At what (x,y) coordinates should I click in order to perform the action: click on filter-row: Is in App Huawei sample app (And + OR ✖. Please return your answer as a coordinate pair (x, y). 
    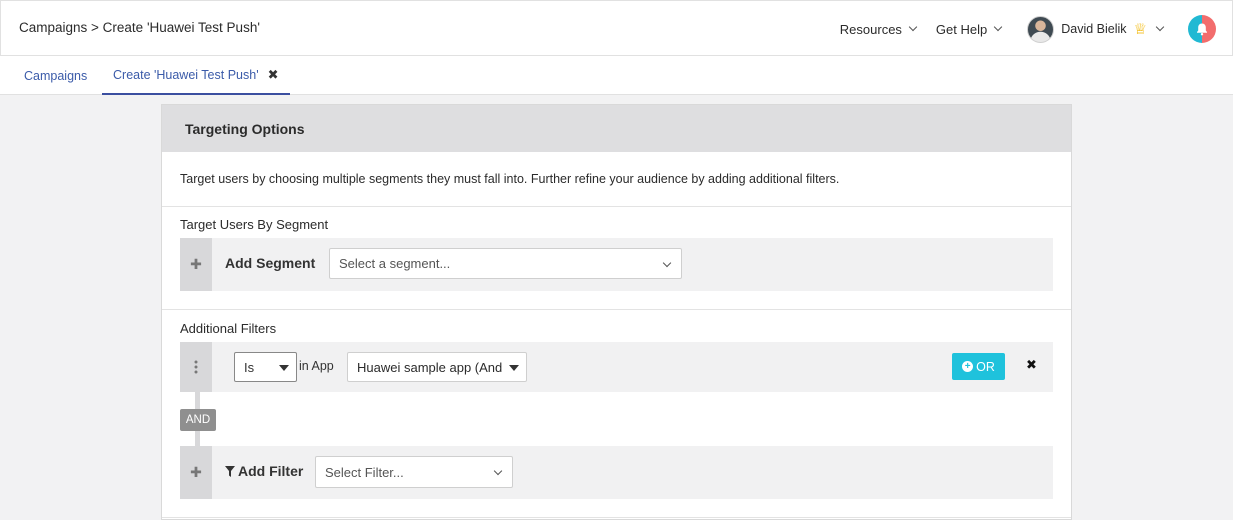
    Looking at the image, I should click on (616, 367).